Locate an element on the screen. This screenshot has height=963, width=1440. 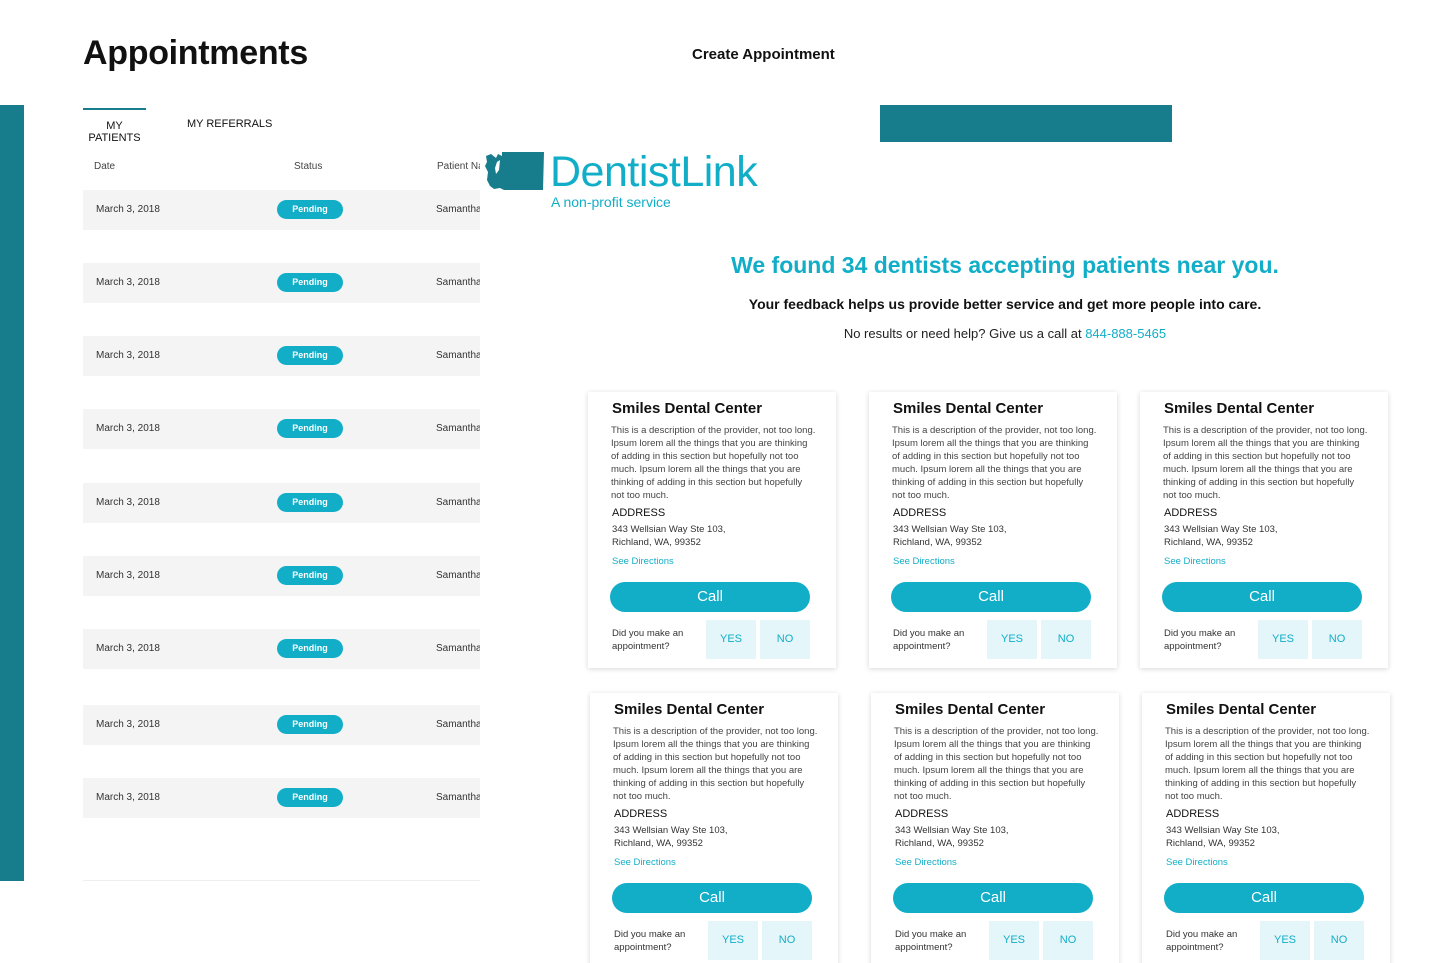
brand-name: DentistLink is located at coordinates (654, 172).